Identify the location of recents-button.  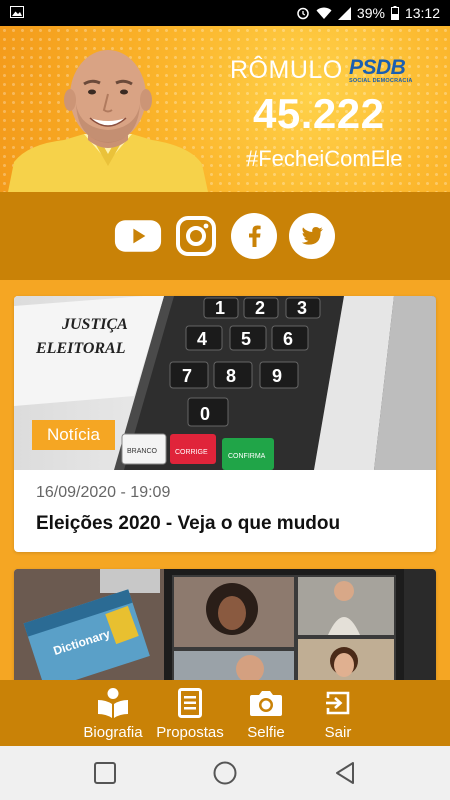
(105, 773).